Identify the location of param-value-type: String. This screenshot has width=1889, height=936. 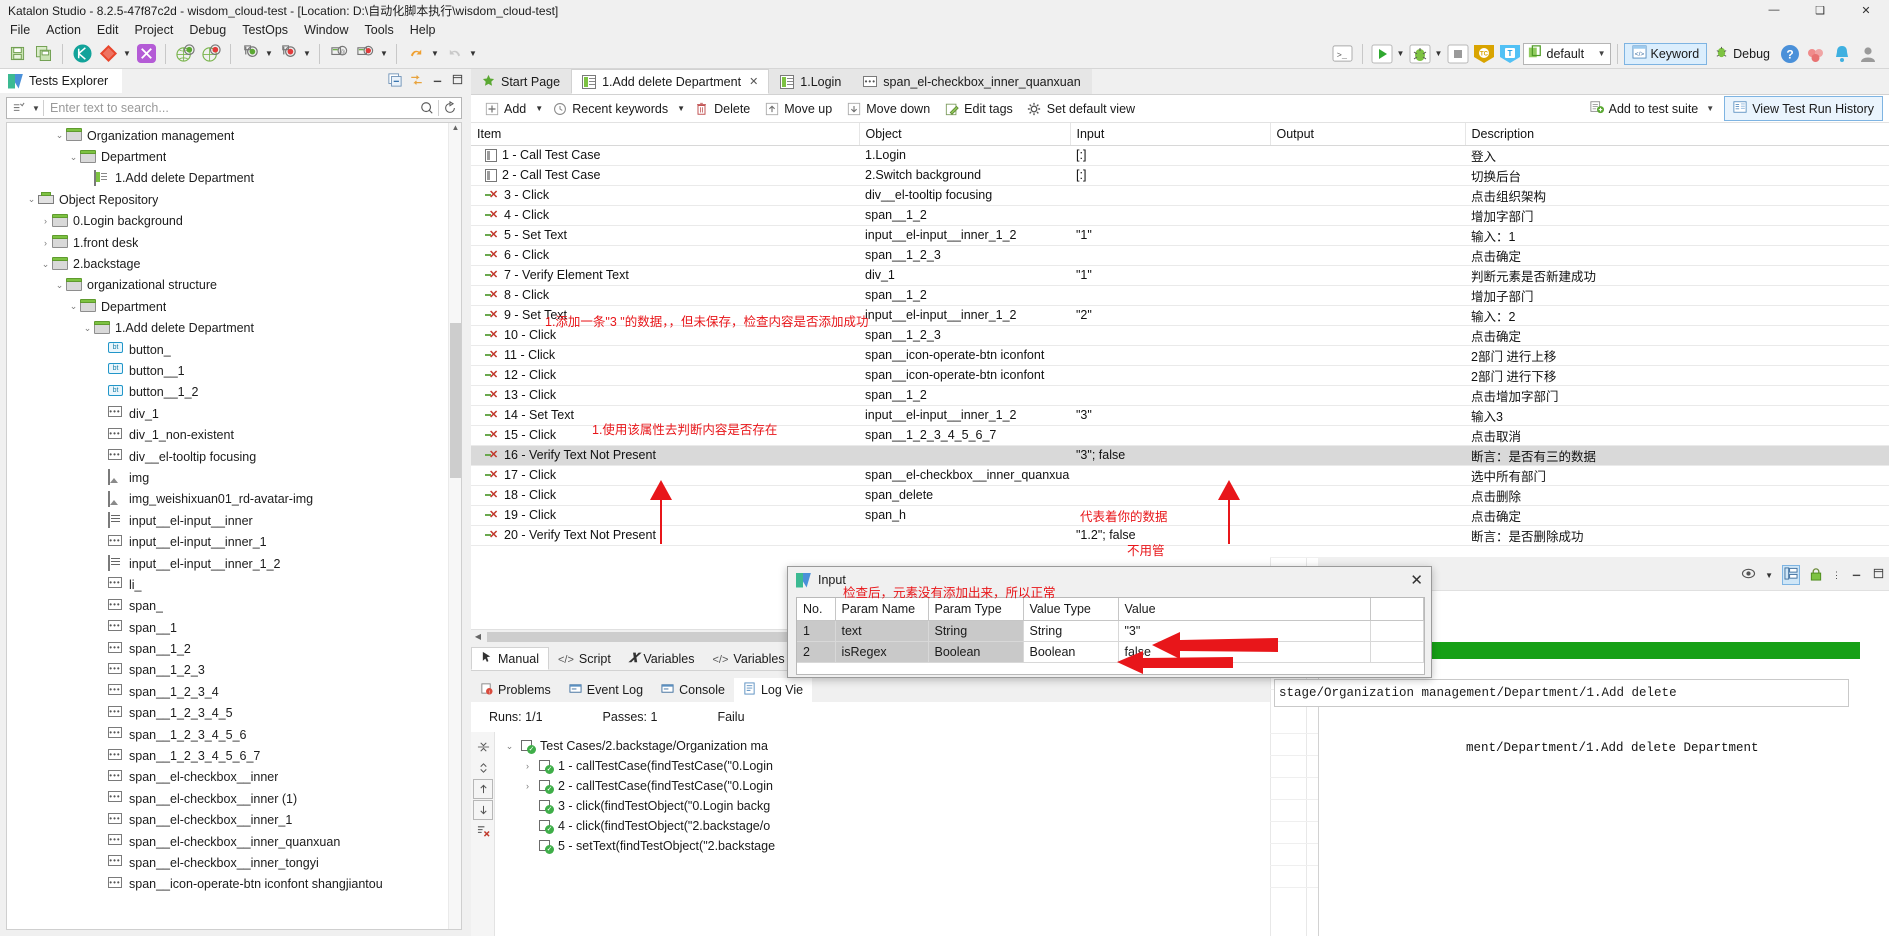
(1071, 631).